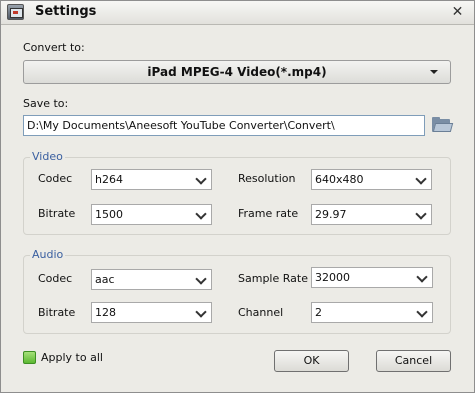  Describe the element at coordinates (267, 178) in the screenshot. I see `resolution-label: Resolution` at that location.